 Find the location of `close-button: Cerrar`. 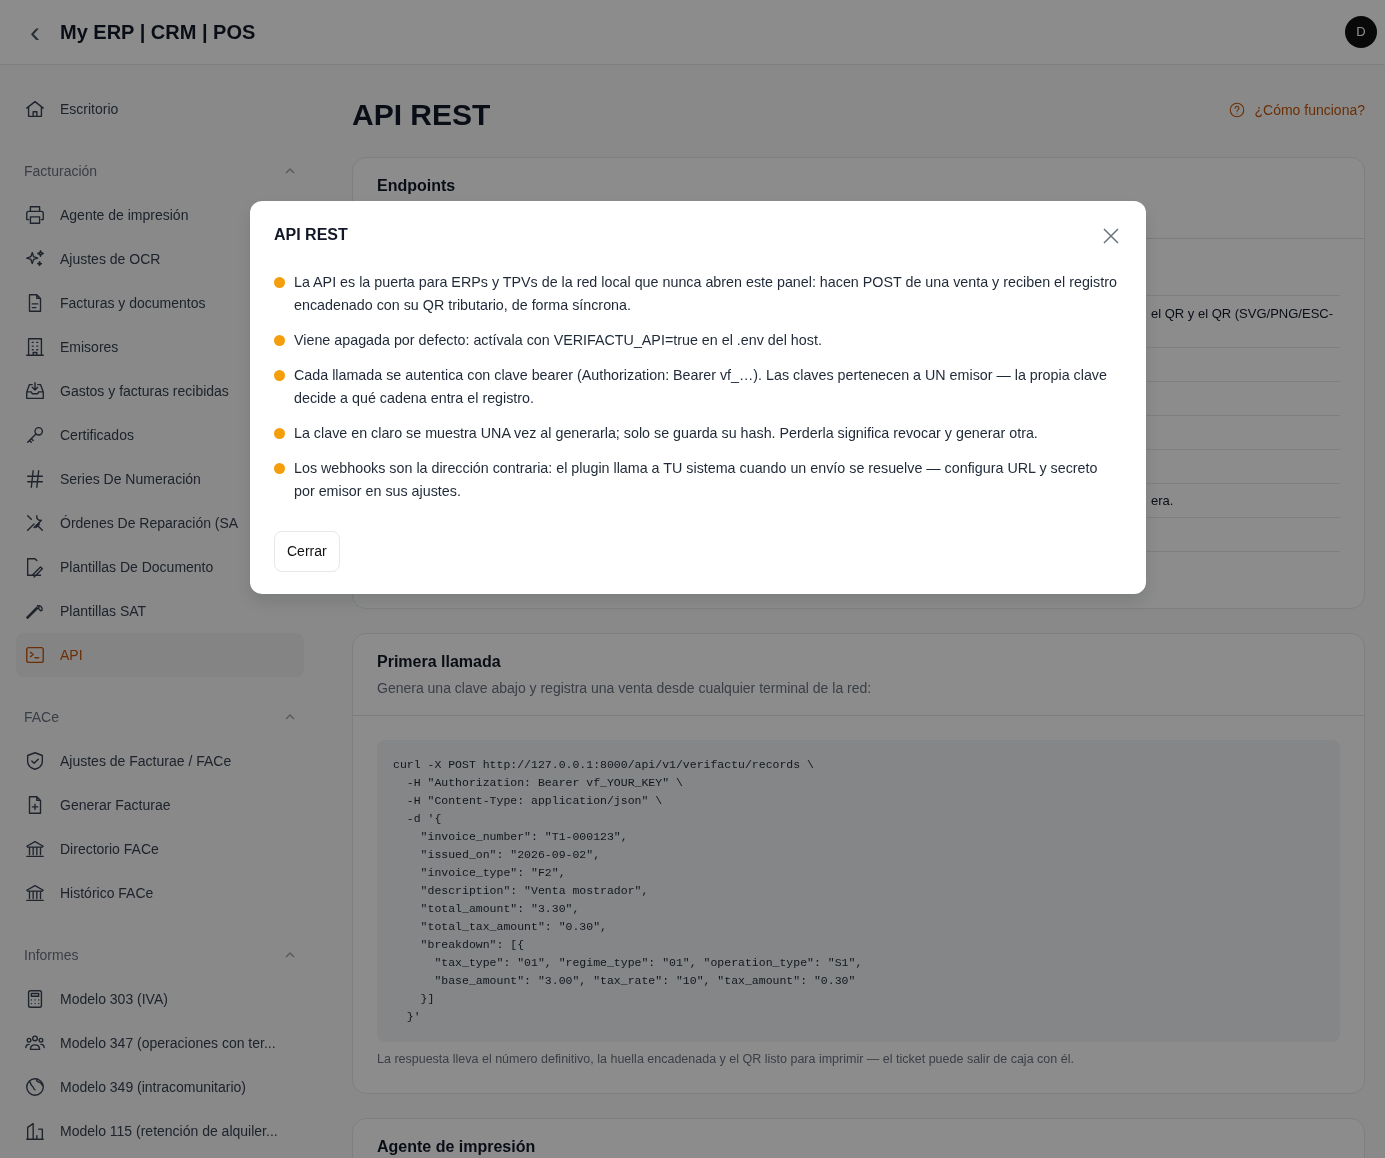

close-button: Cerrar is located at coordinates (307, 551).